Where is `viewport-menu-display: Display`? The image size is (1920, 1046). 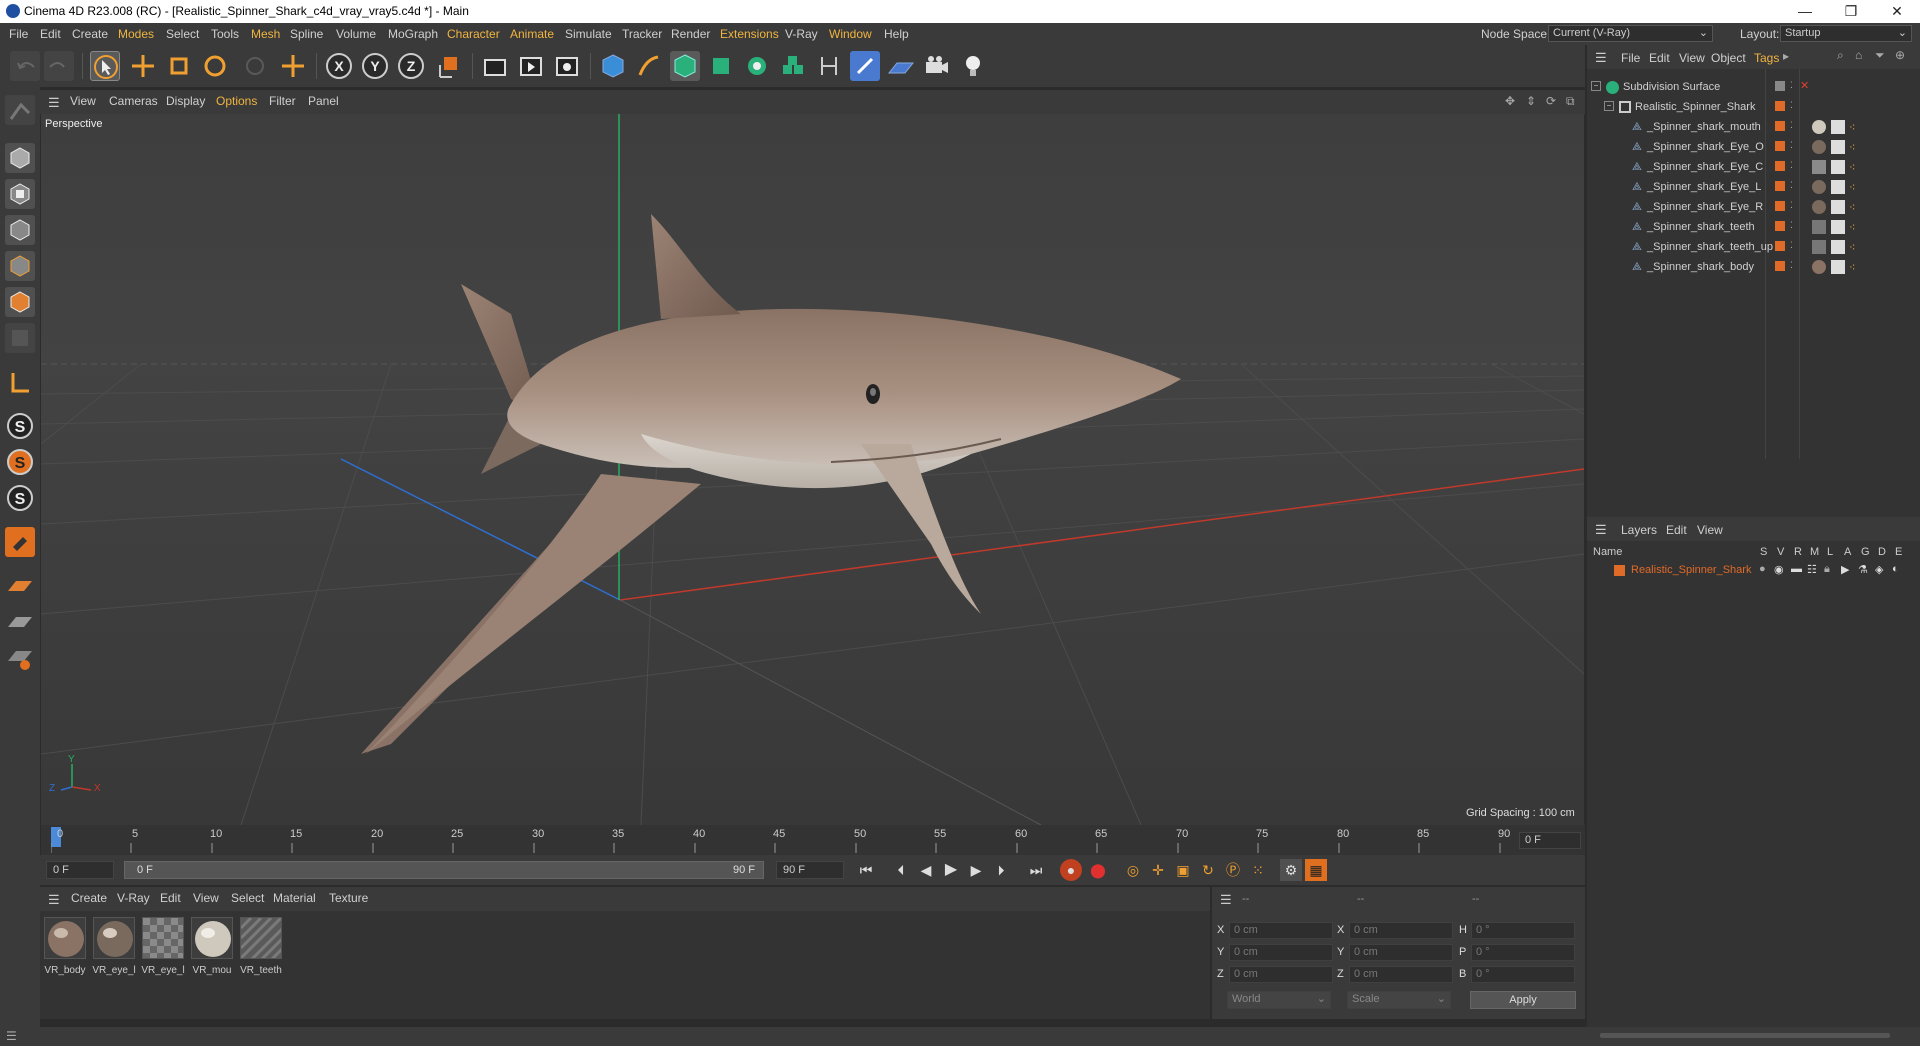 viewport-menu-display: Display is located at coordinates (185, 101).